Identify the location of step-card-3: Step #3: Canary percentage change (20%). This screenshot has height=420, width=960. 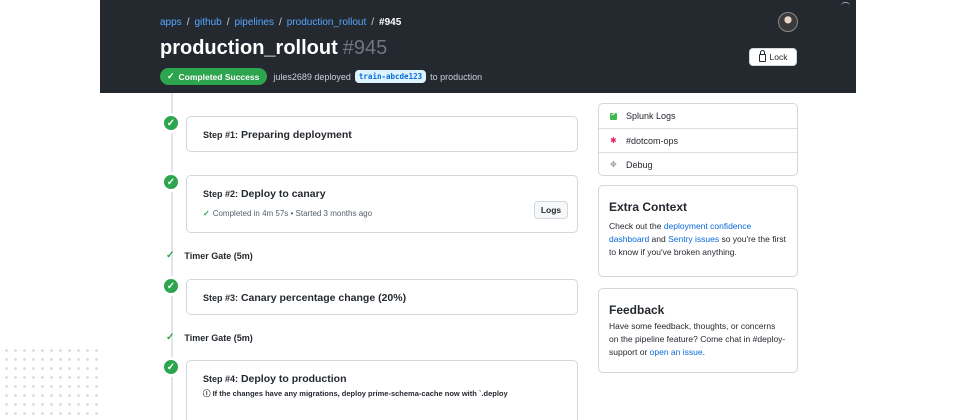
(382, 297).